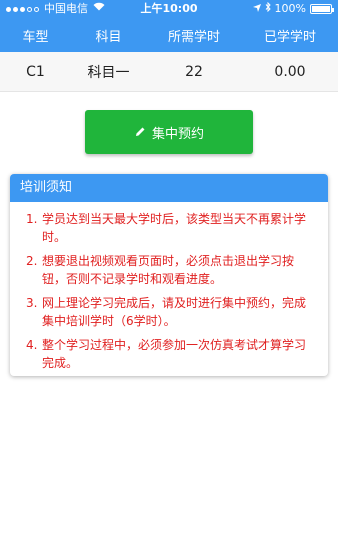 The height and width of the screenshot is (557, 338). I want to click on bluetooth-icon, so click(268, 9).